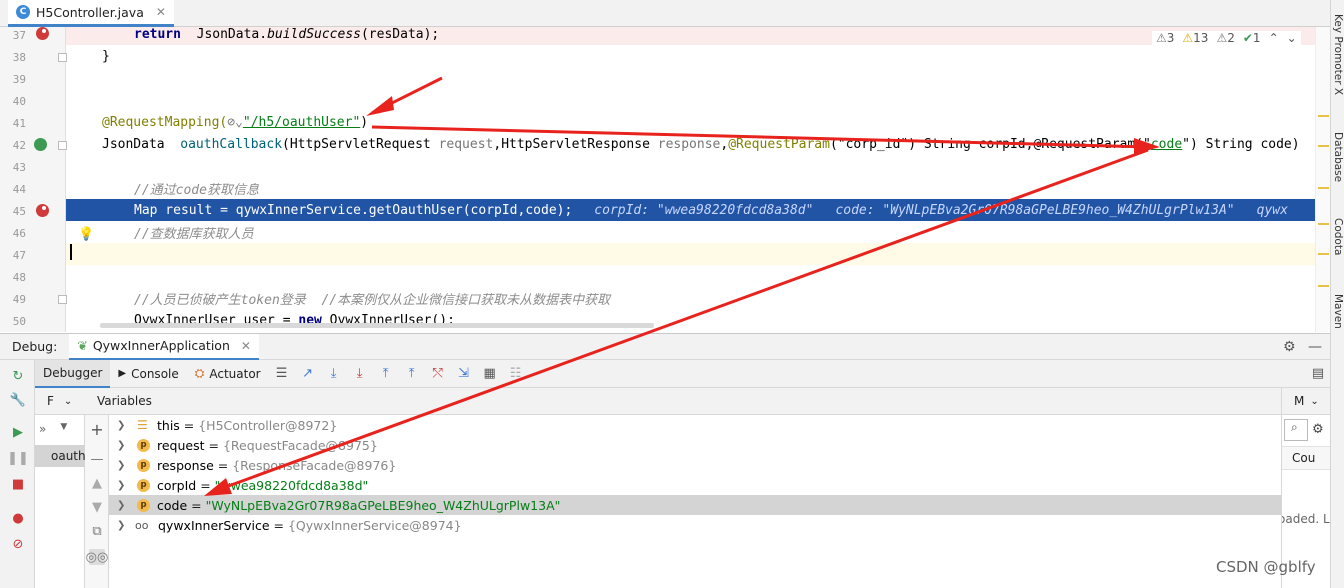 The width and height of the screenshot is (1344, 588). I want to click on evaluate-icon: ▦, so click(490, 374).